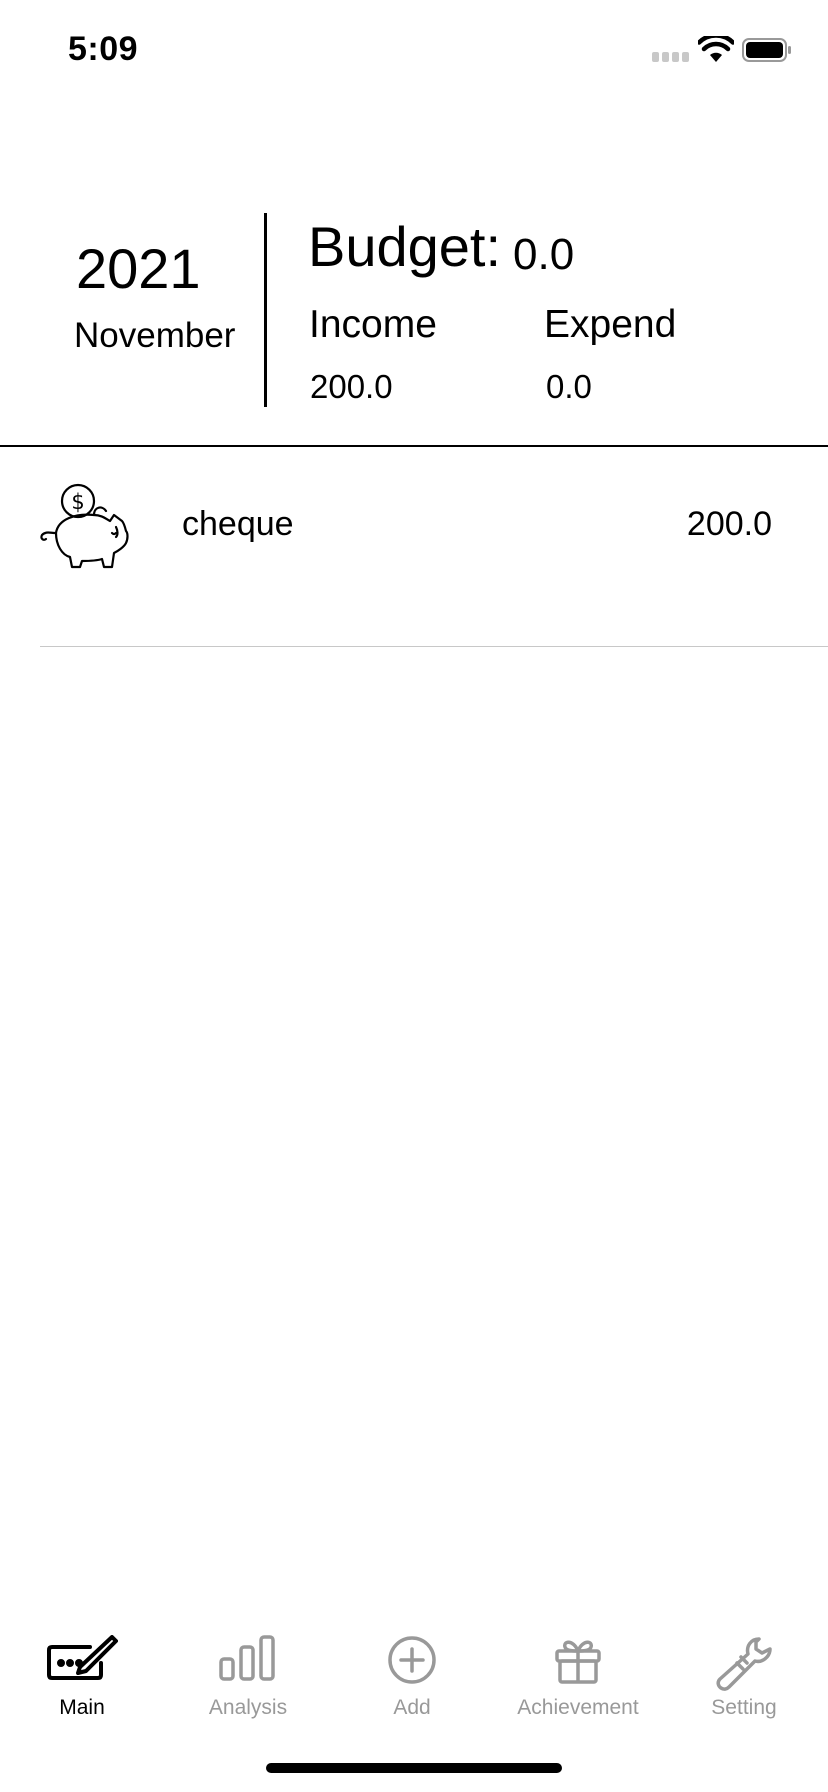 Image resolution: width=828 pixels, height=1792 pixels. What do you see at coordinates (569, 386) in the screenshot?
I see `expend-value: 0.0` at bounding box center [569, 386].